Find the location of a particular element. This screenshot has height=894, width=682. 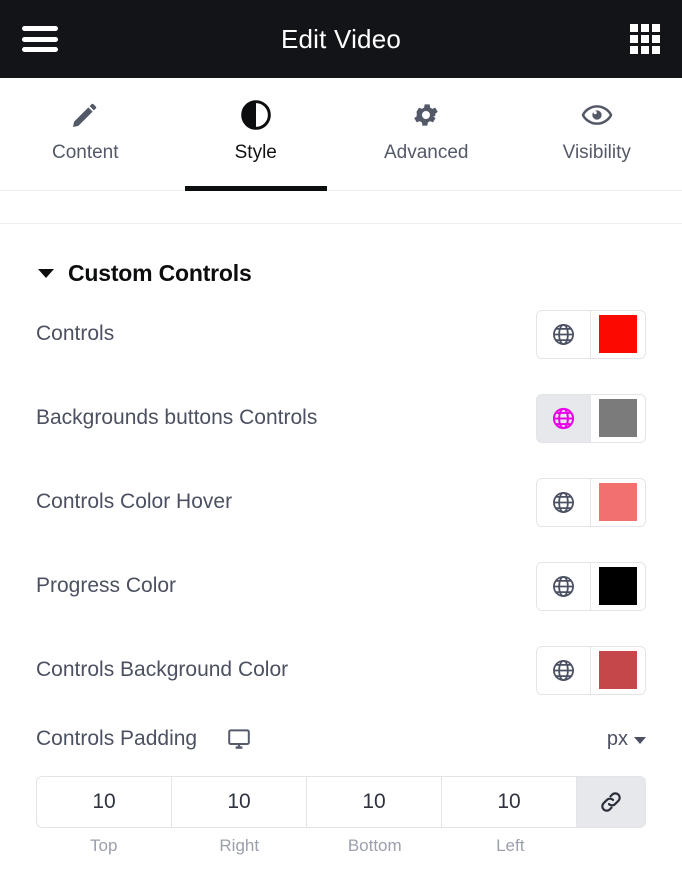

color-picker-controls-background-color is located at coordinates (591, 670).